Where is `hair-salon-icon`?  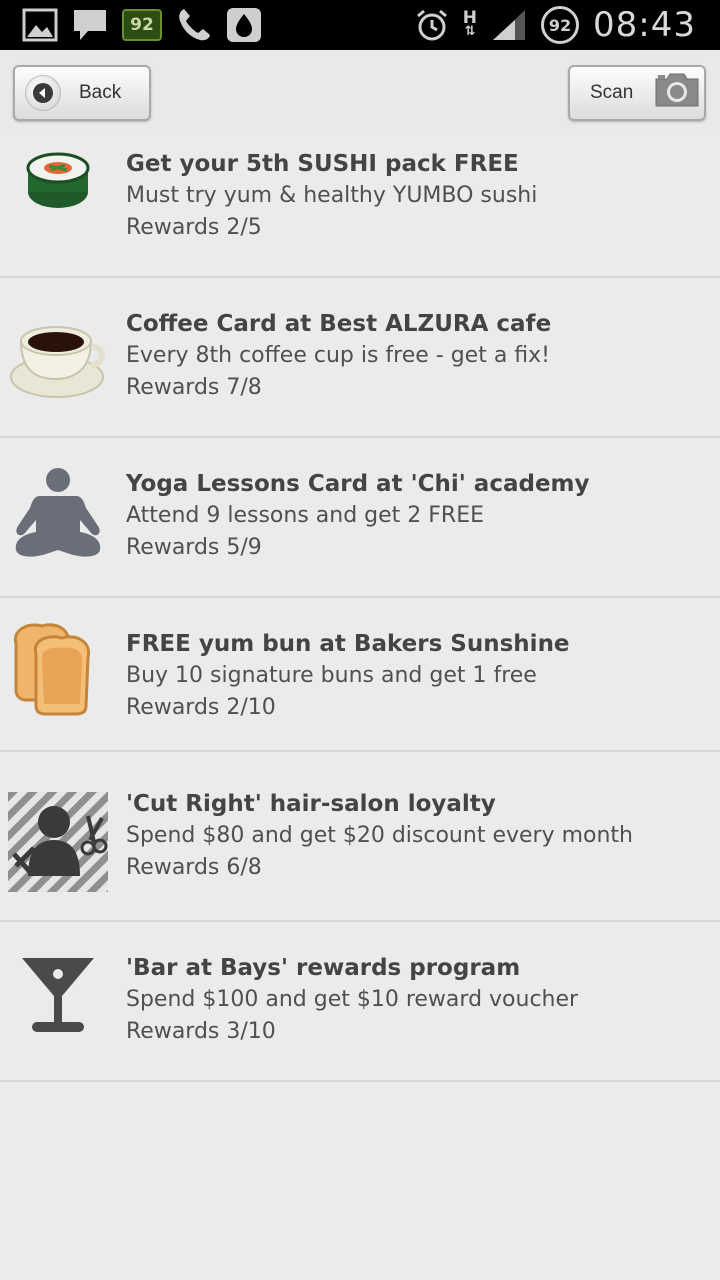
hair-salon-icon is located at coordinates (58, 842).